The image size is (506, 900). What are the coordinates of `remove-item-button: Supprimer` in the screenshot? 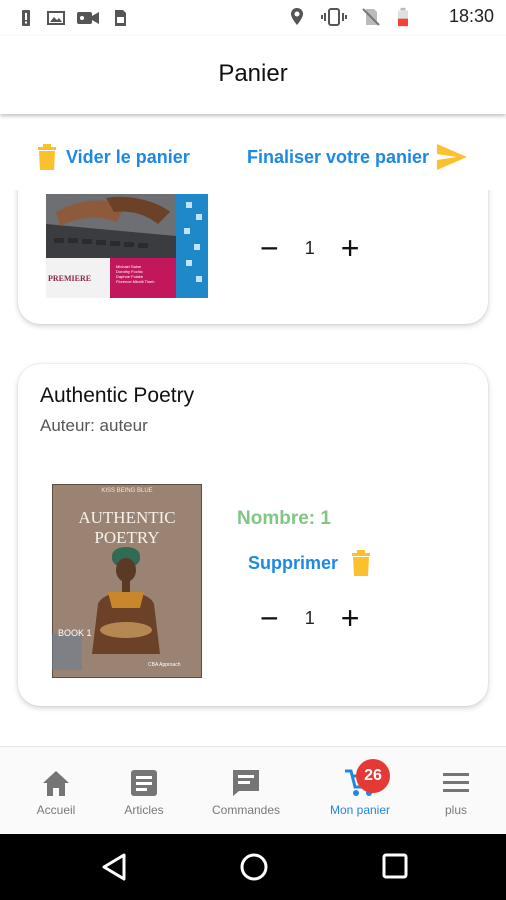 It's located at (310, 563).